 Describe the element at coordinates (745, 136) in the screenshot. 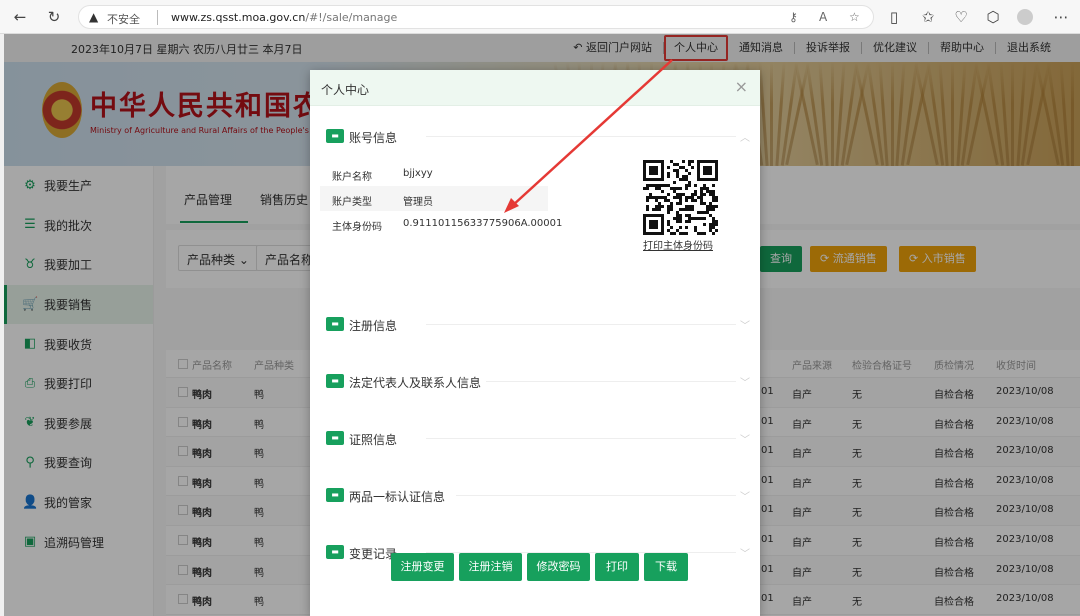

I see `chevron-up-icon: ︿` at that location.